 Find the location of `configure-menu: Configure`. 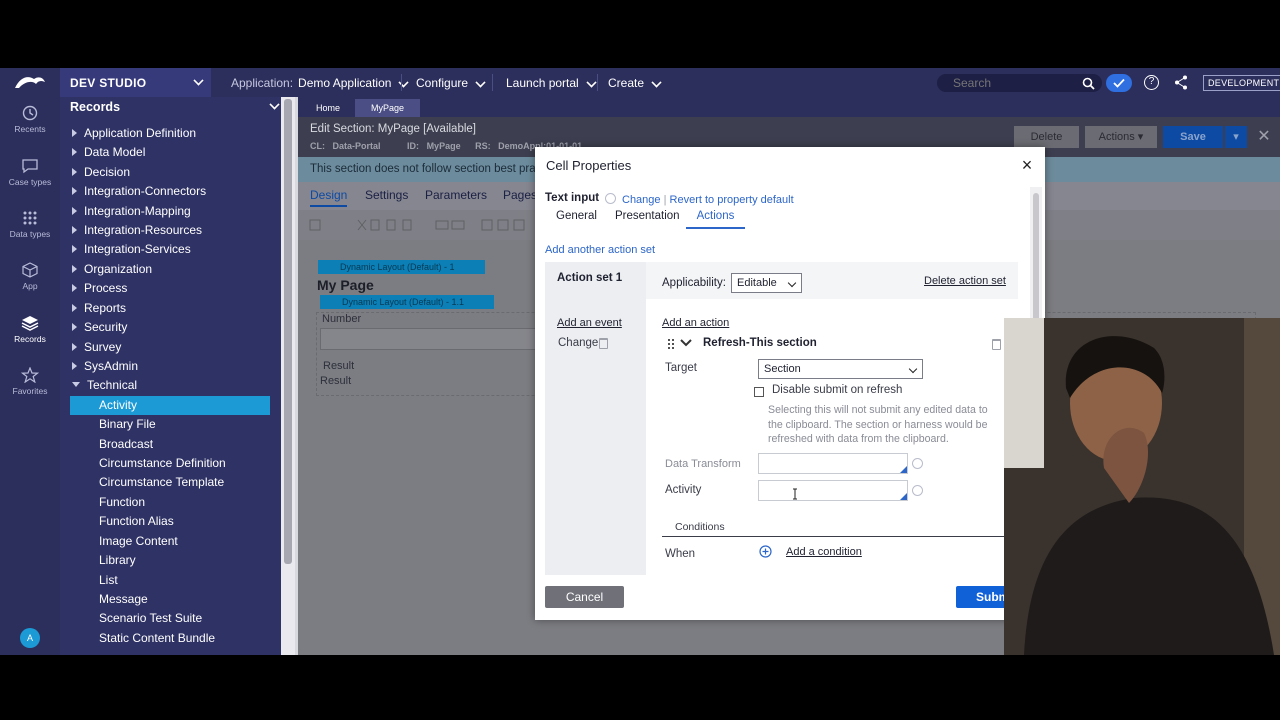

configure-menu: Configure is located at coordinates (451, 82).